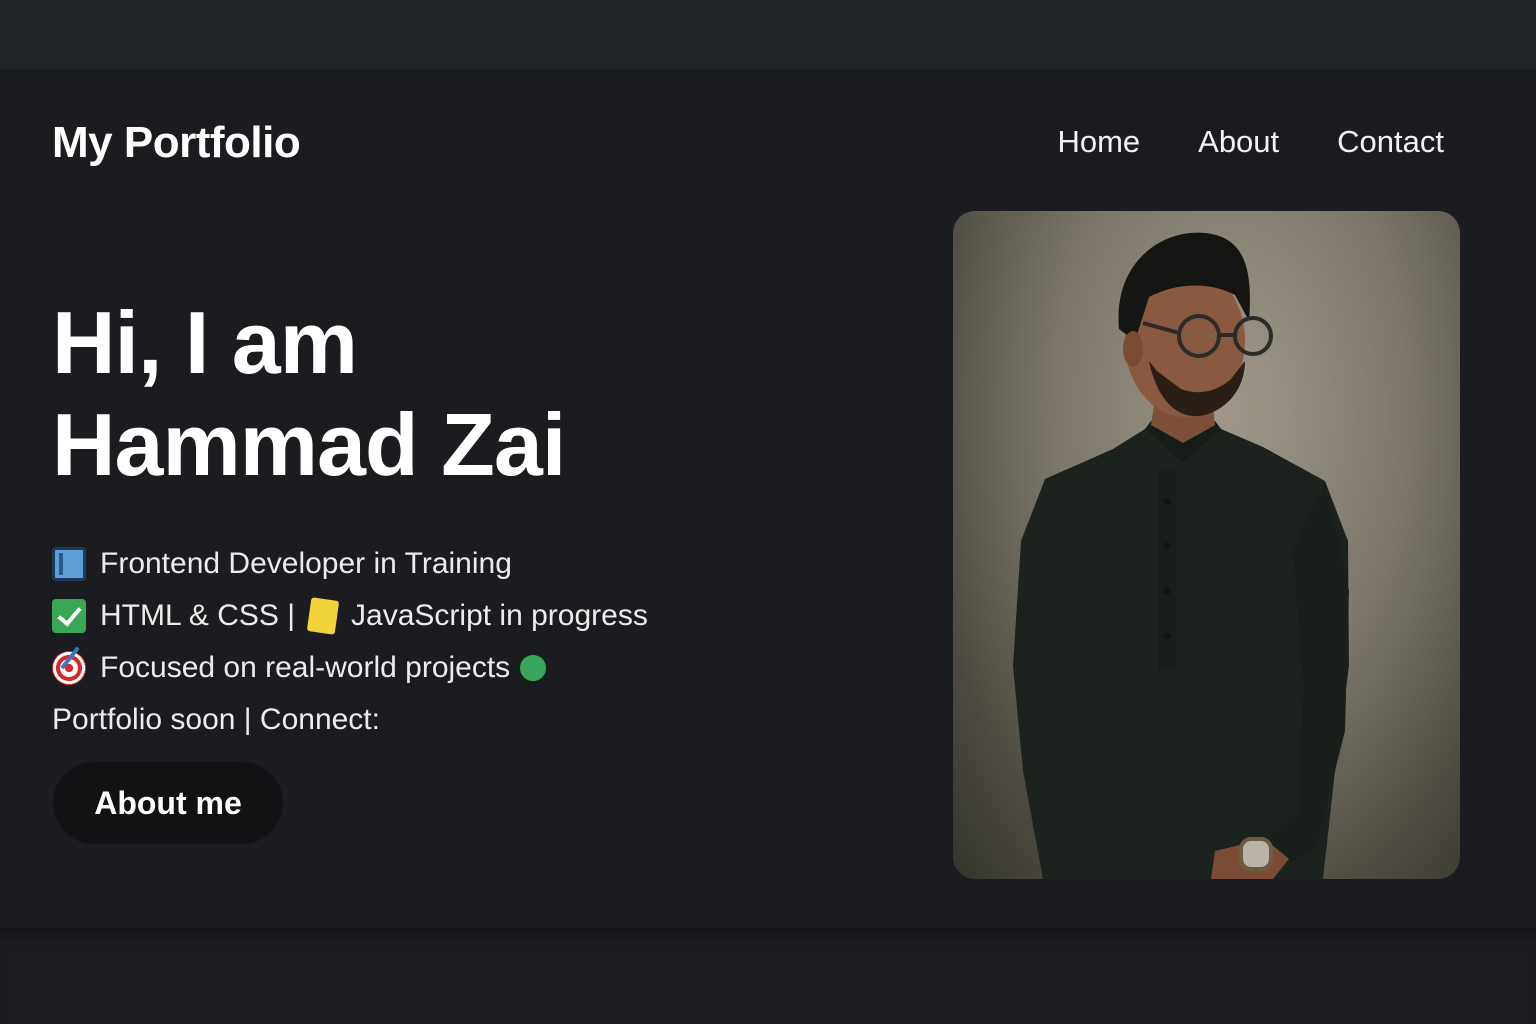  Describe the element at coordinates (533, 668) in the screenshot. I see `green-circle-icon` at that location.